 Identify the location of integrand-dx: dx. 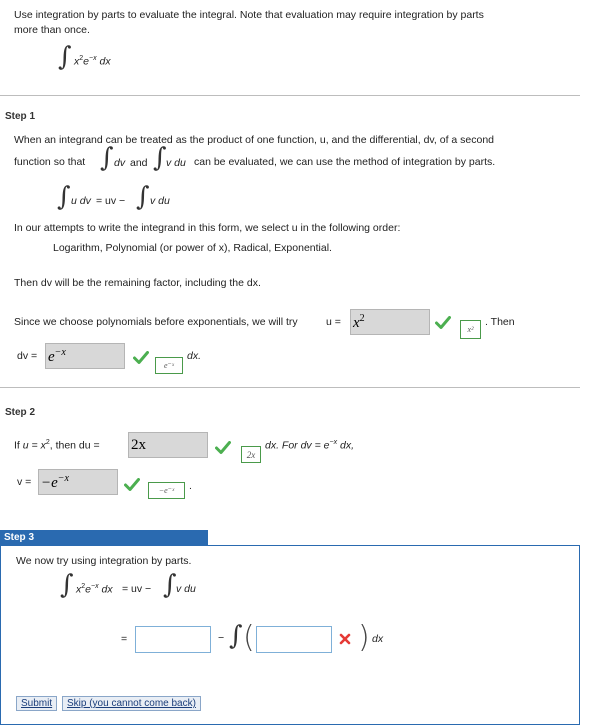
(105, 61).